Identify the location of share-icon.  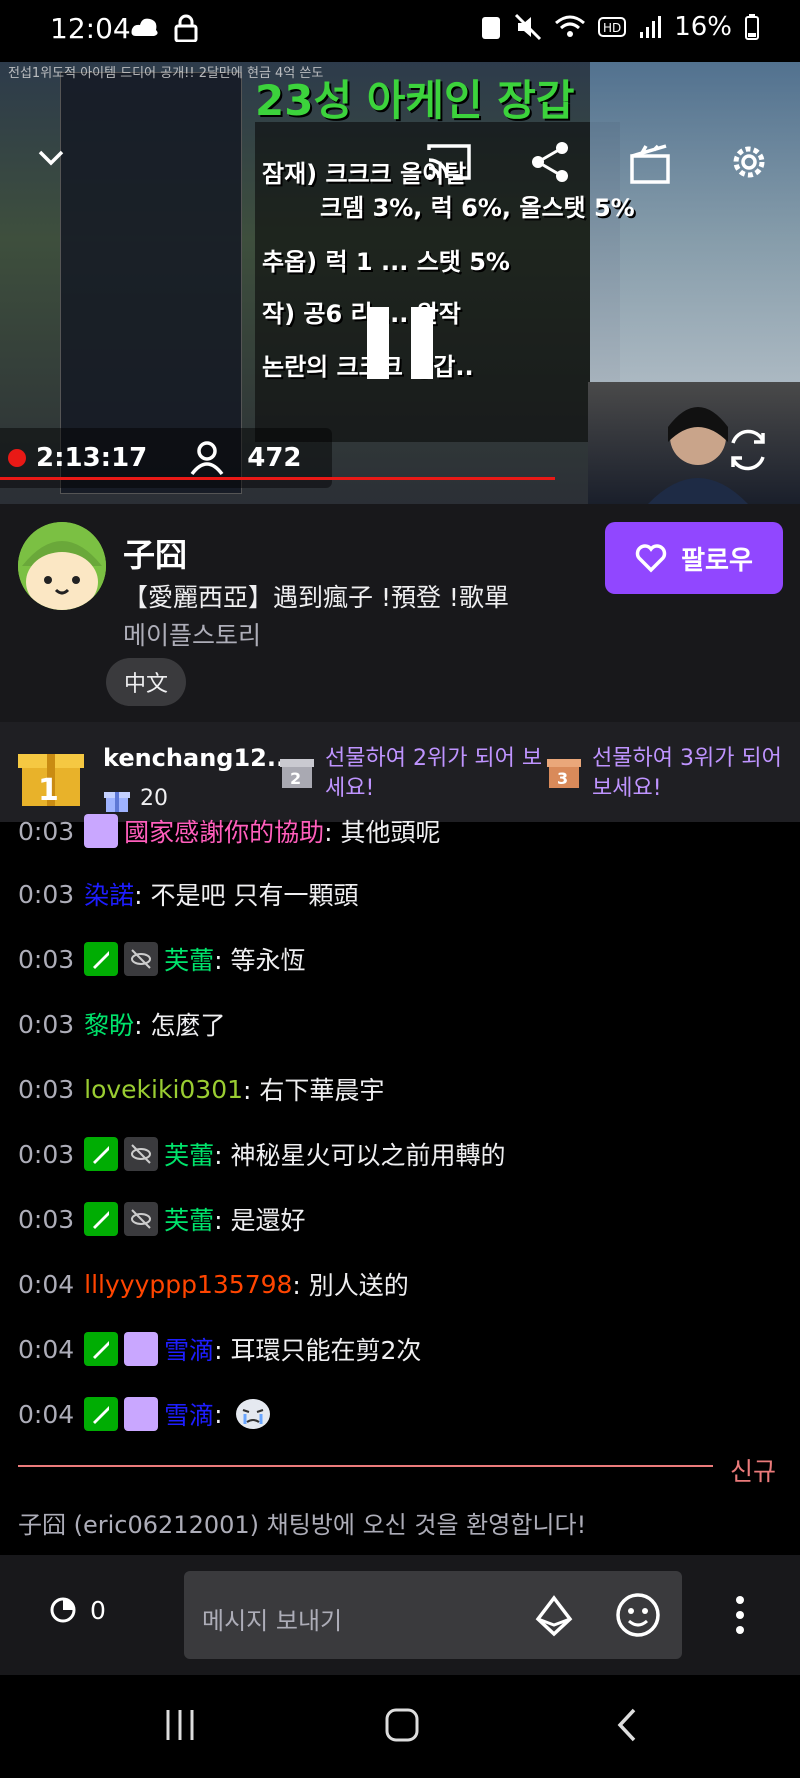
(550, 162).